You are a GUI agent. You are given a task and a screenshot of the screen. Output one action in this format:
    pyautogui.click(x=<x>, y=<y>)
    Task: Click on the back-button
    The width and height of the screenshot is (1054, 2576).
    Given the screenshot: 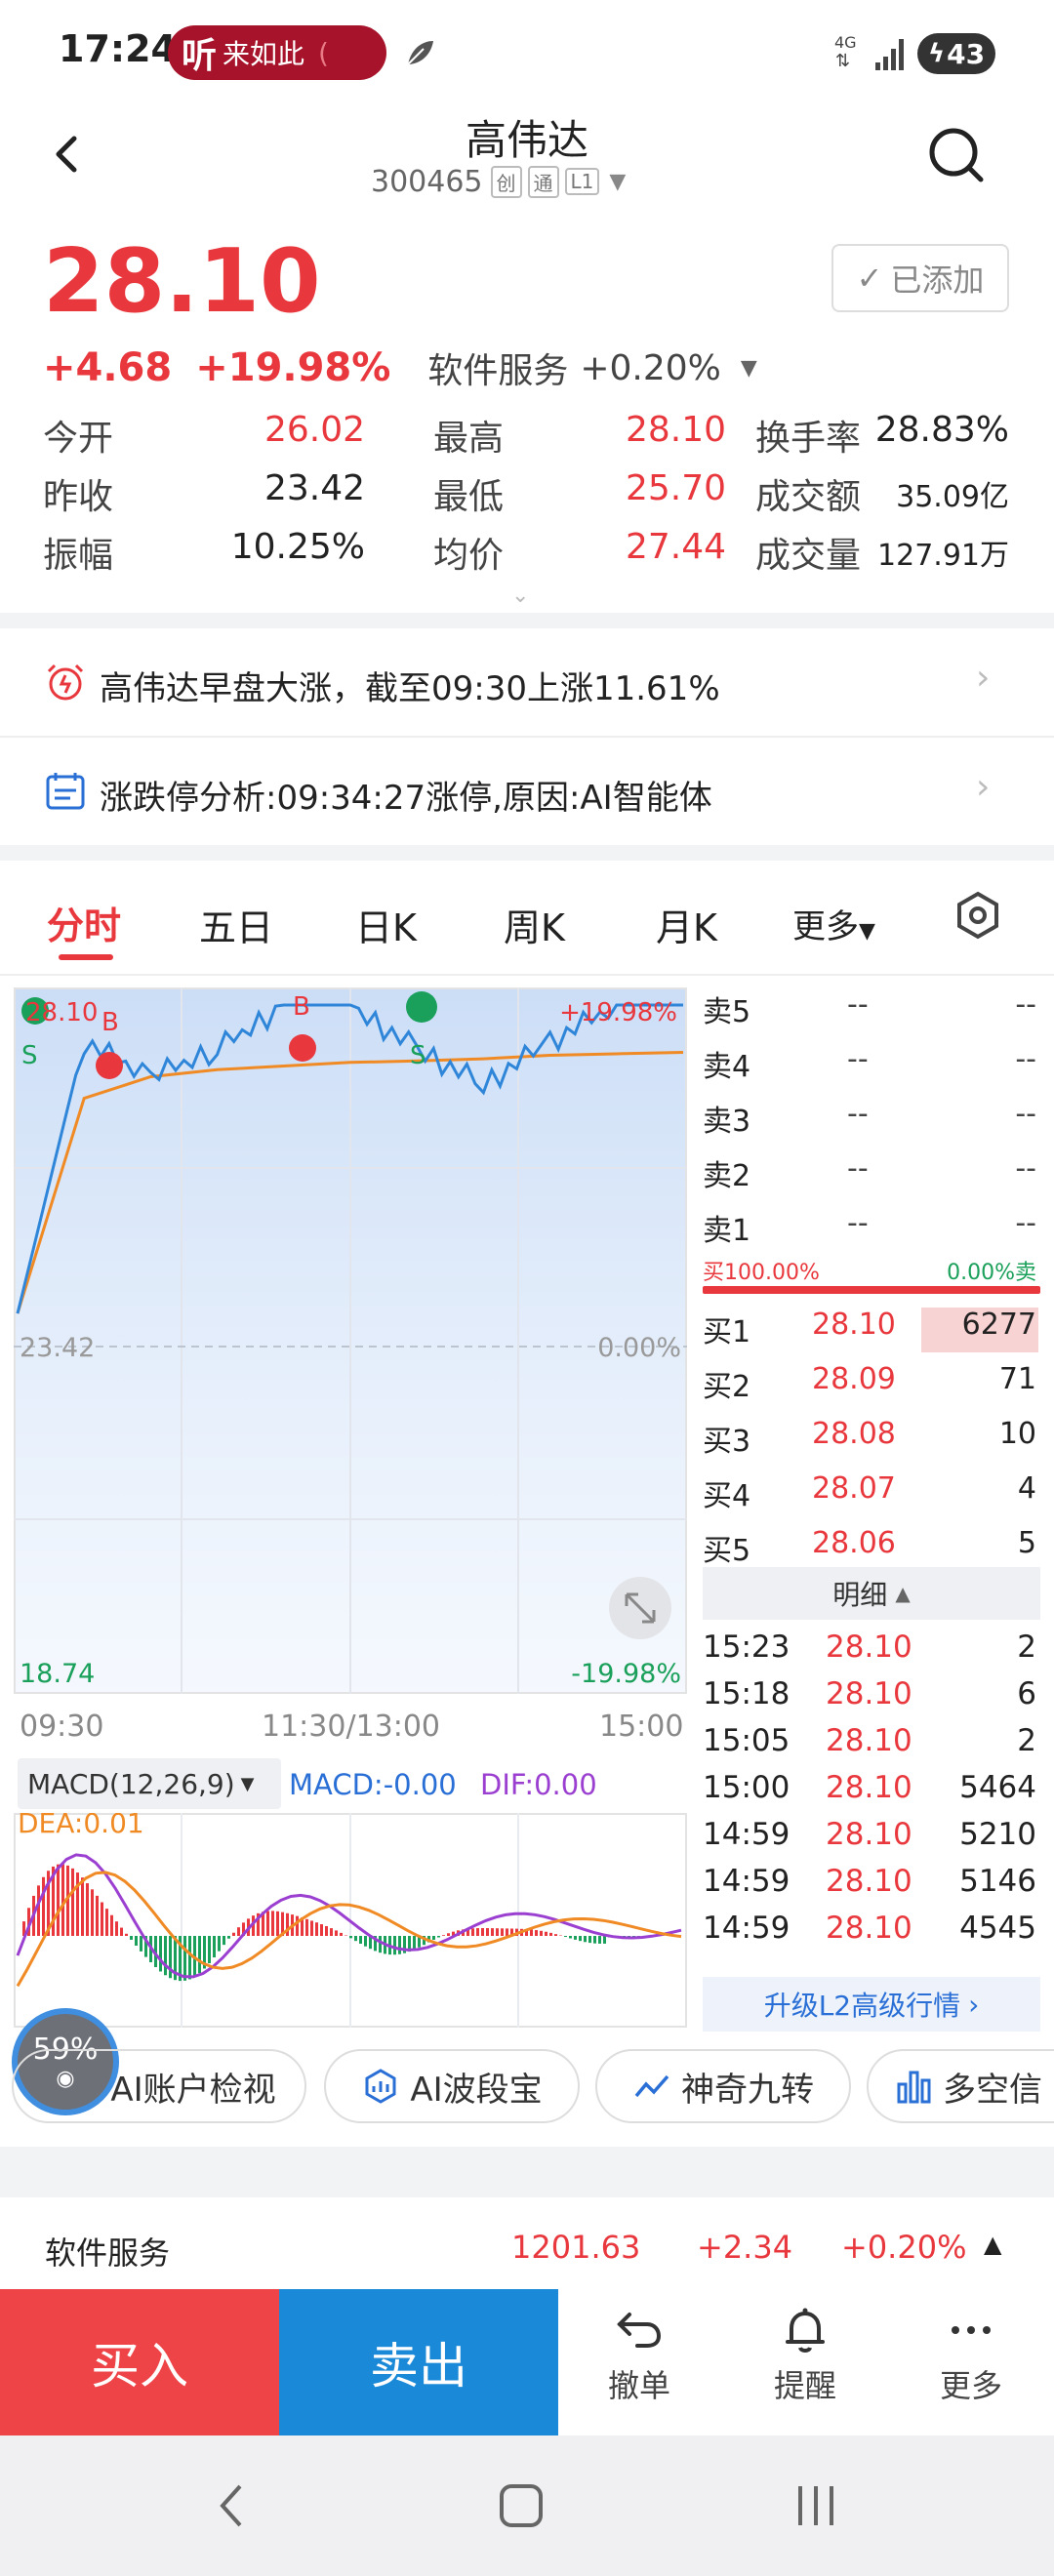 What is the action you would take?
    pyautogui.click(x=68, y=154)
    